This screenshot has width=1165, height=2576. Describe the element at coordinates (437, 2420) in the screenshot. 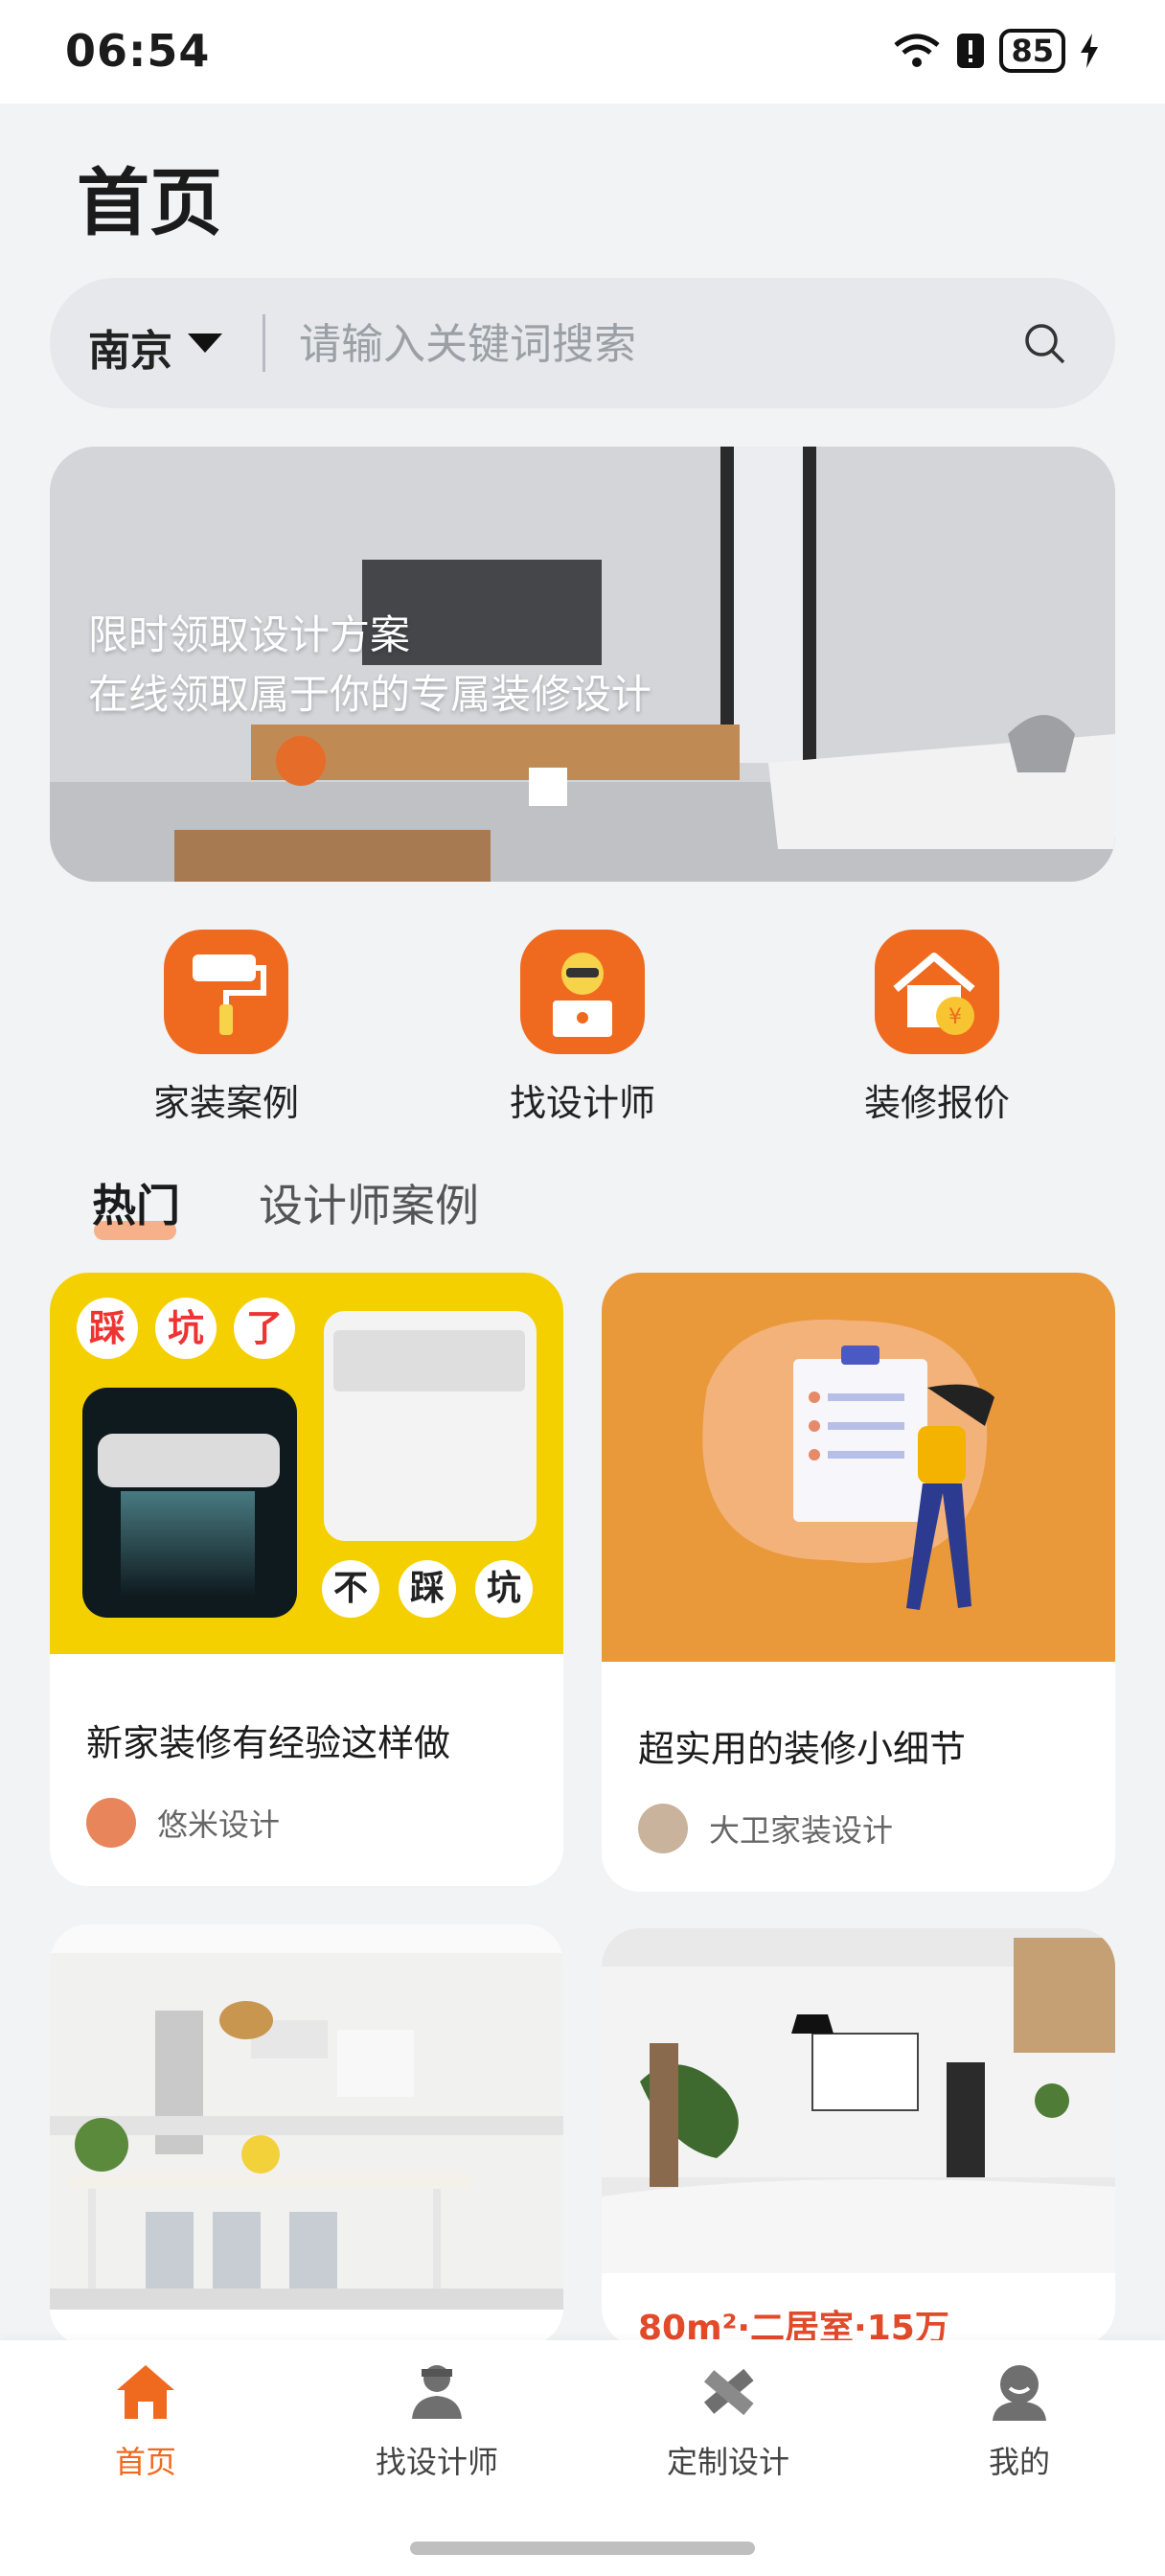

I see `nav-find-designer: 找设计师` at that location.